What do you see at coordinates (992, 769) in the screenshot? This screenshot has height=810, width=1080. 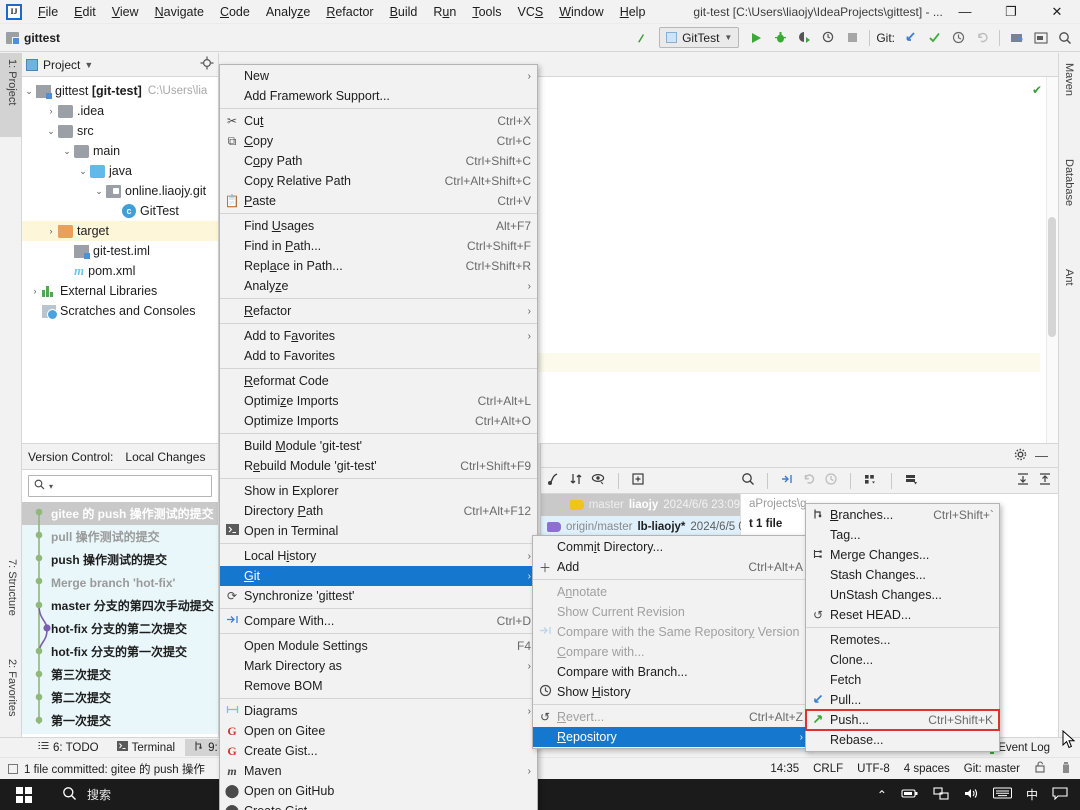 I see `status-git-branch: Git: master` at bounding box center [992, 769].